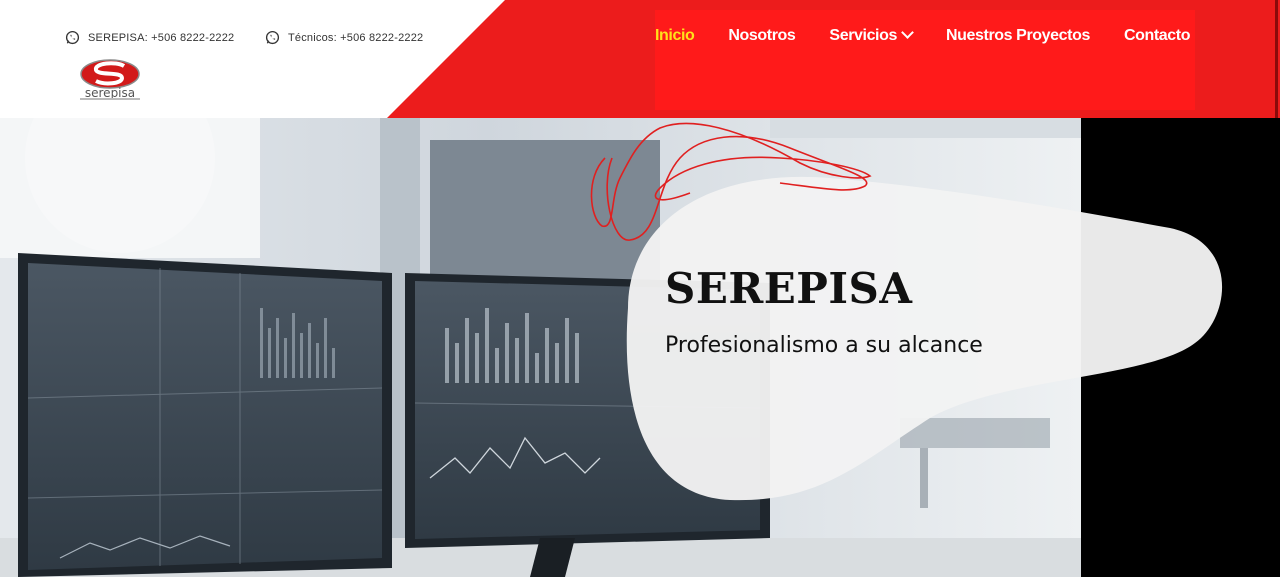  I want to click on contact-tecnicos: Técnicos: +506 8222-2222, so click(344, 37).